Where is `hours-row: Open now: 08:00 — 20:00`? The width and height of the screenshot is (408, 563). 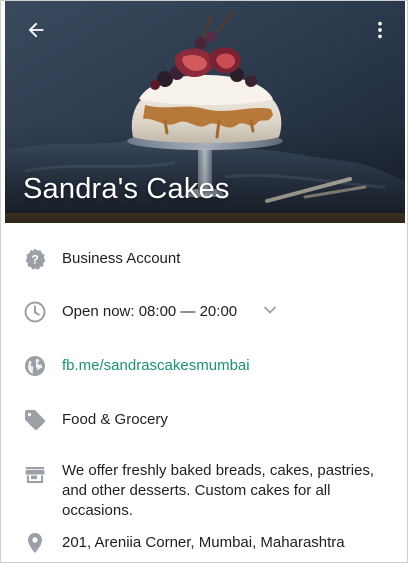
hours-row: Open now: 08:00 — 20:00 is located at coordinates (204, 312).